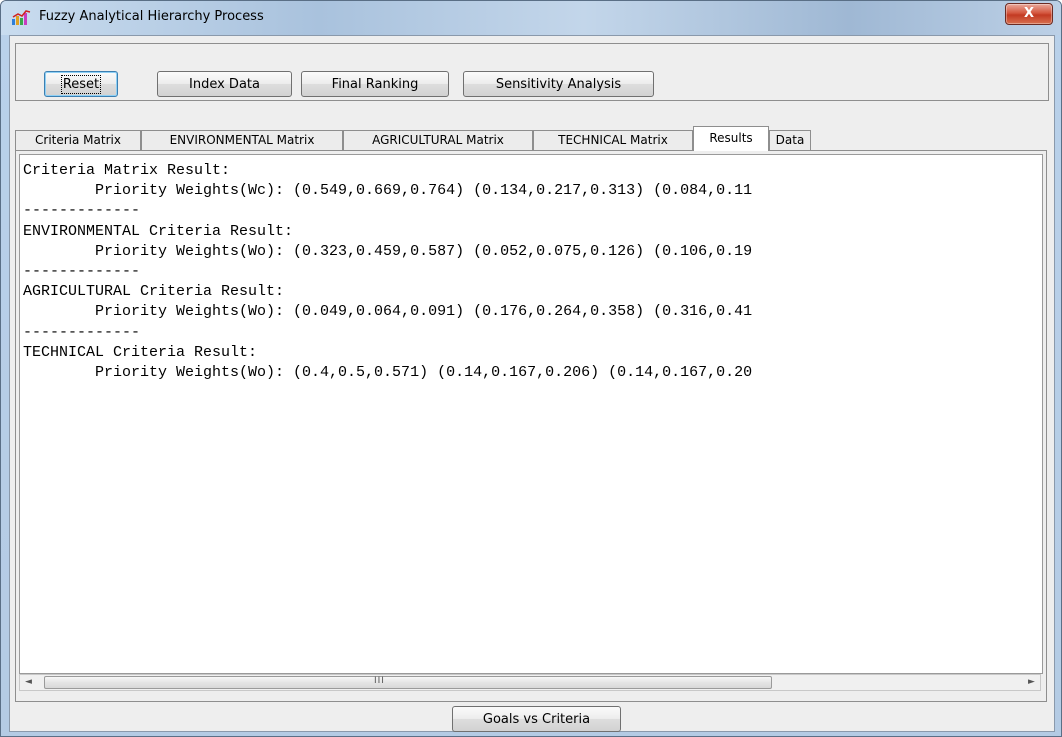 Image resolution: width=1062 pixels, height=737 pixels. I want to click on final-ranking-button: Final Ranking, so click(375, 84).